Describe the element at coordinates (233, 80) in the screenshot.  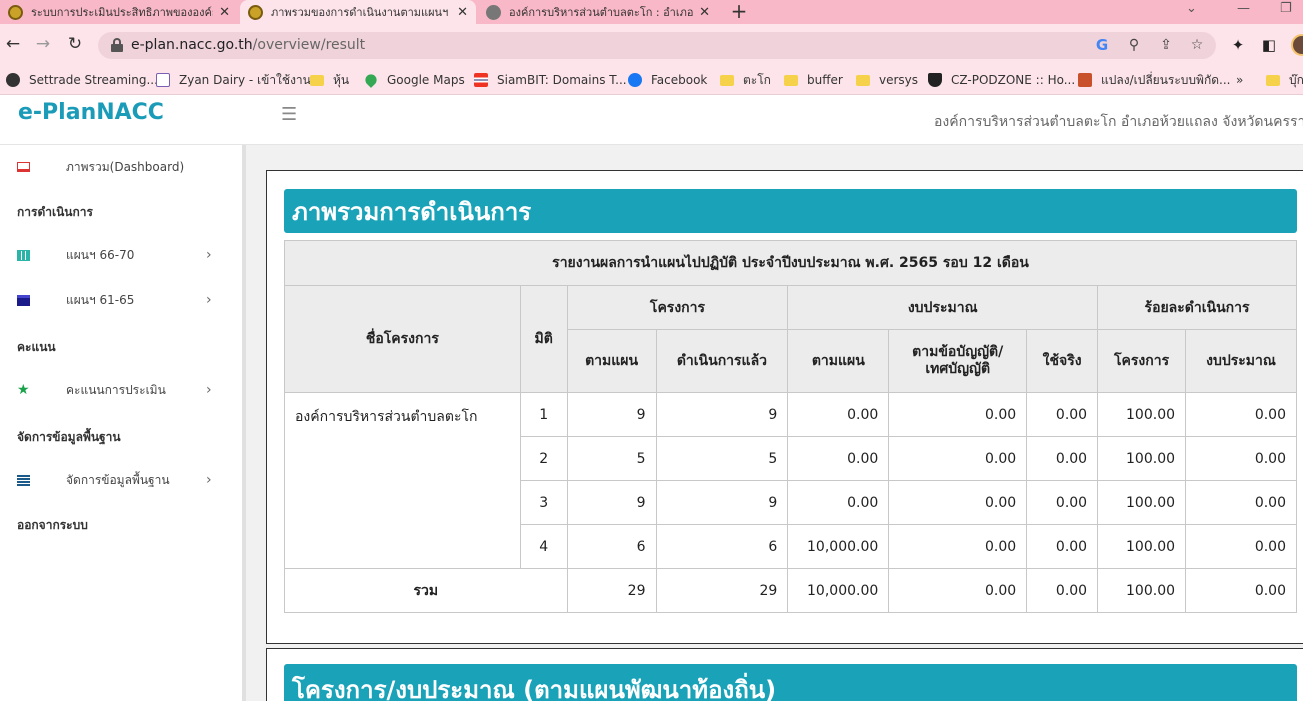
I see `bookmark-zyan: Zyan Dairy - เข้าใช้งาน` at that location.